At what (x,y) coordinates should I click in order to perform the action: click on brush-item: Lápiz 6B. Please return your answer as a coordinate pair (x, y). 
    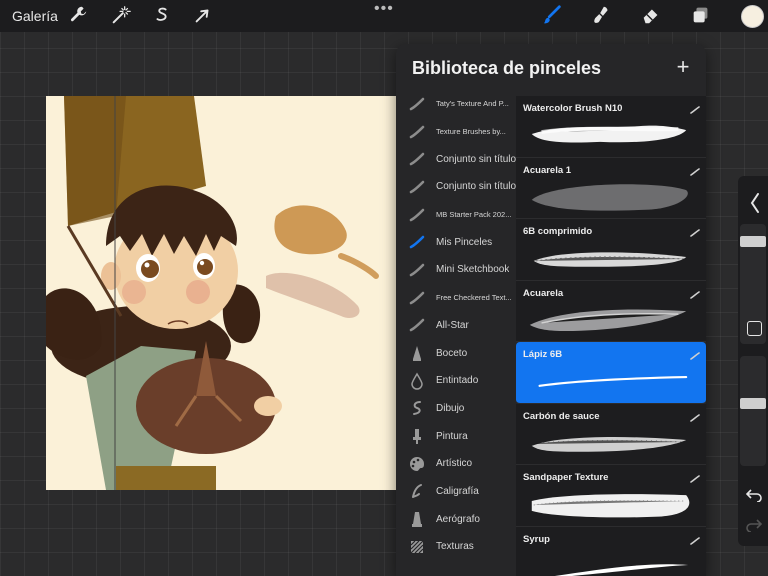
    Looking at the image, I should click on (611, 373).